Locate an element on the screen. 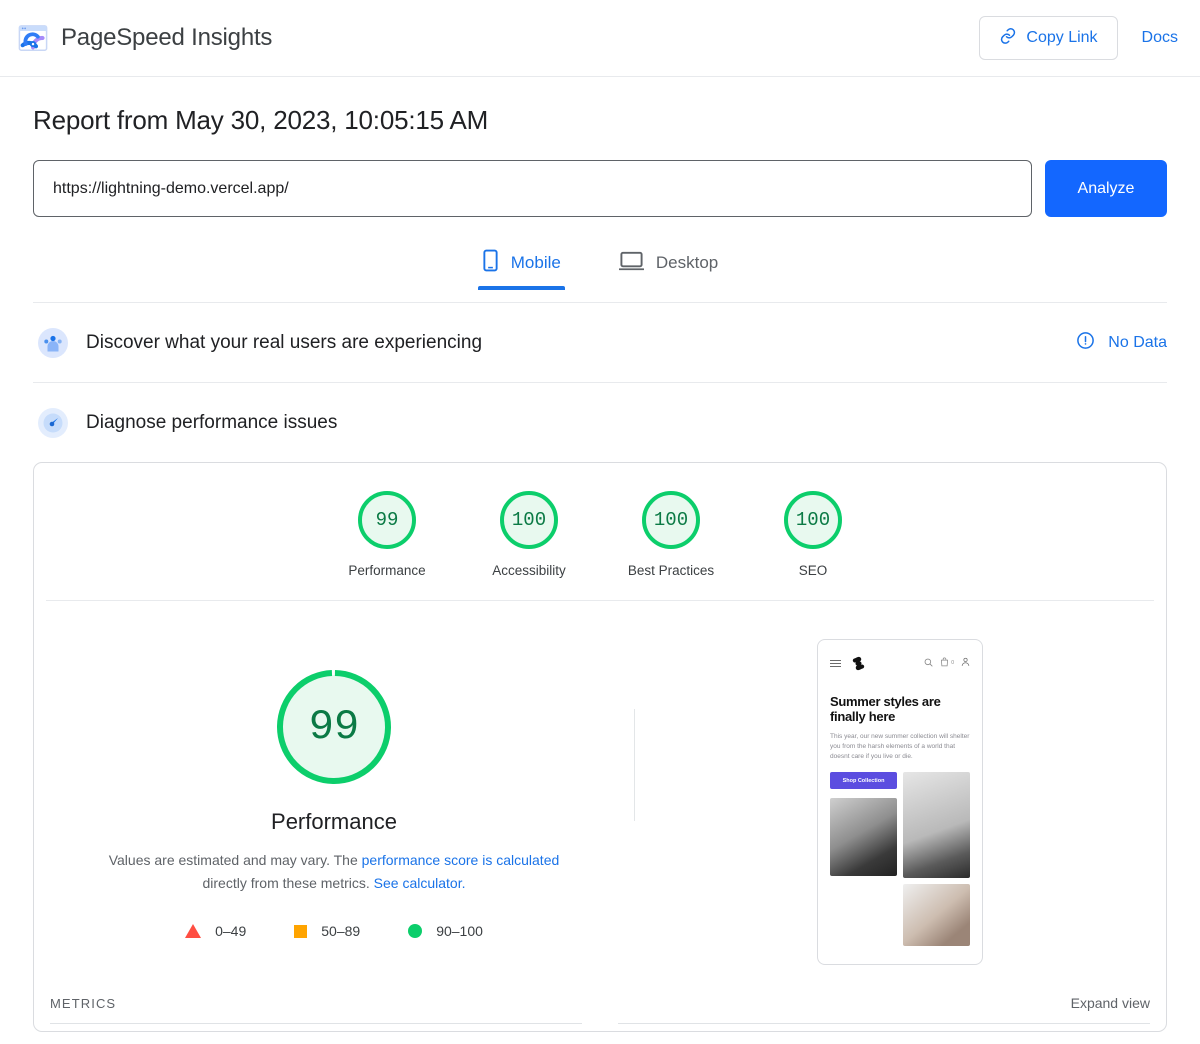 The image size is (1200, 1044). analyze-button: Analyze is located at coordinates (1106, 188).